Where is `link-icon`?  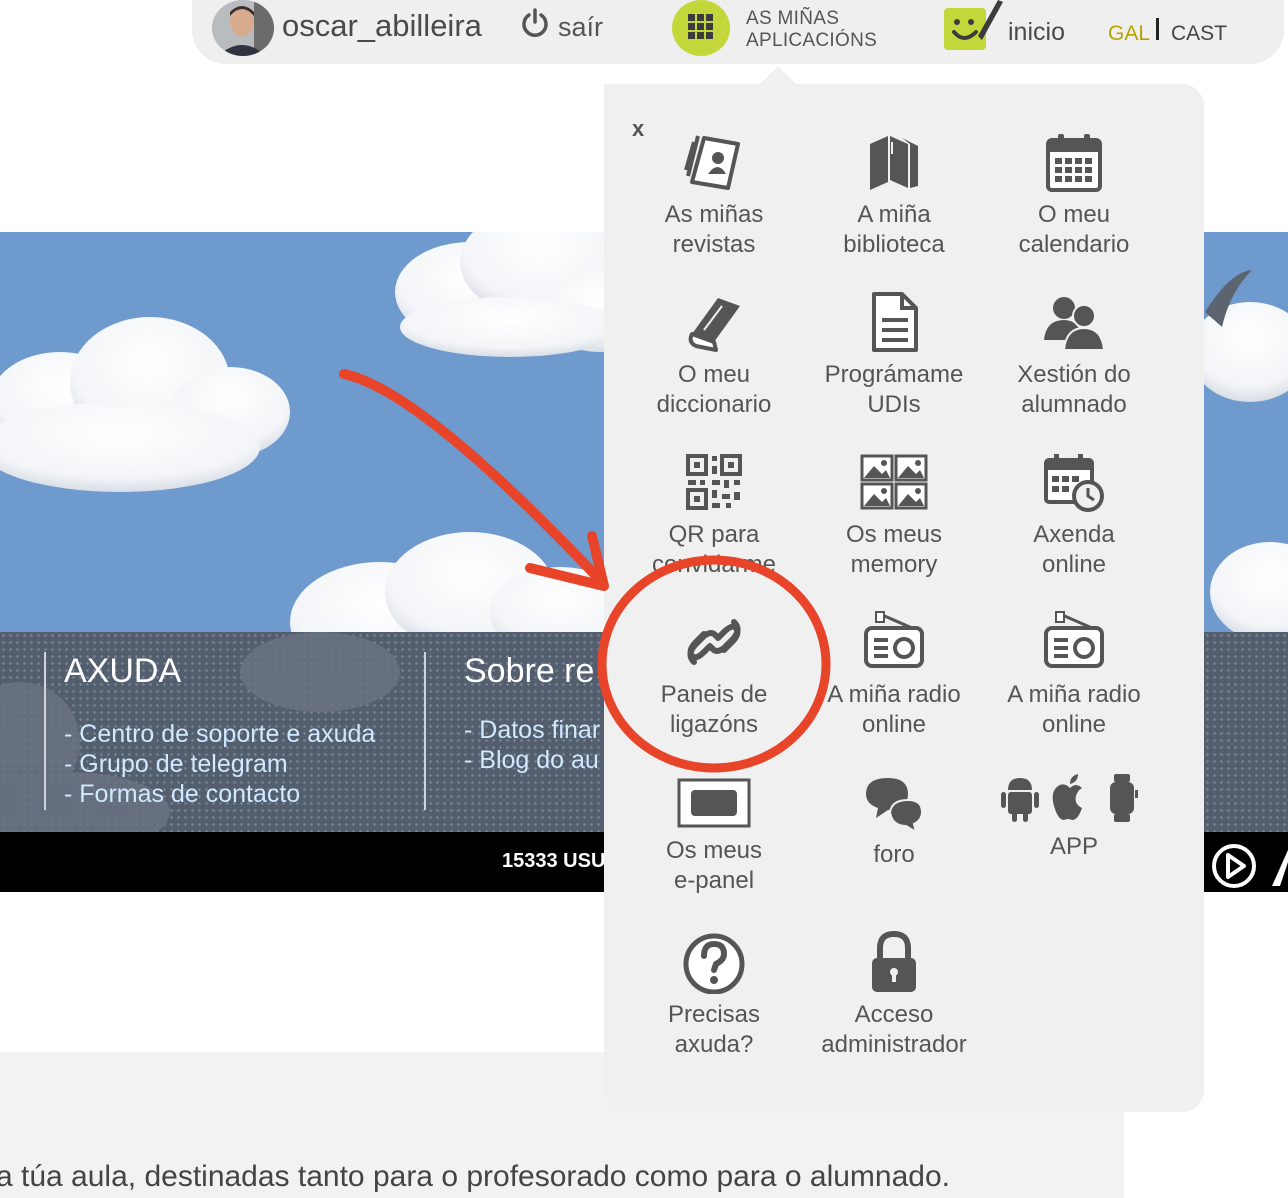 link-icon is located at coordinates (714, 642).